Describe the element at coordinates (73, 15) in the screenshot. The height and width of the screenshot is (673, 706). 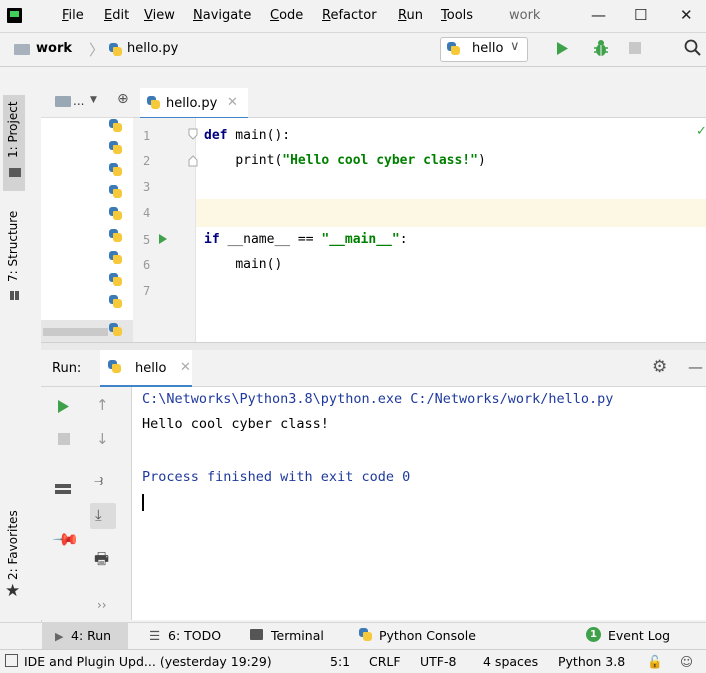
I see `menu-file: File` at that location.